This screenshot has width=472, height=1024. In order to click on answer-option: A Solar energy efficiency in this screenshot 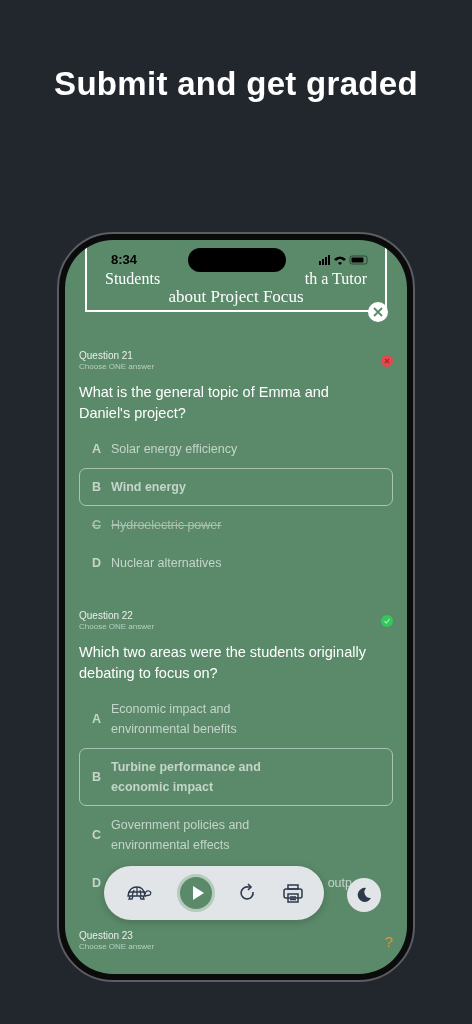, I will do `click(236, 449)`.